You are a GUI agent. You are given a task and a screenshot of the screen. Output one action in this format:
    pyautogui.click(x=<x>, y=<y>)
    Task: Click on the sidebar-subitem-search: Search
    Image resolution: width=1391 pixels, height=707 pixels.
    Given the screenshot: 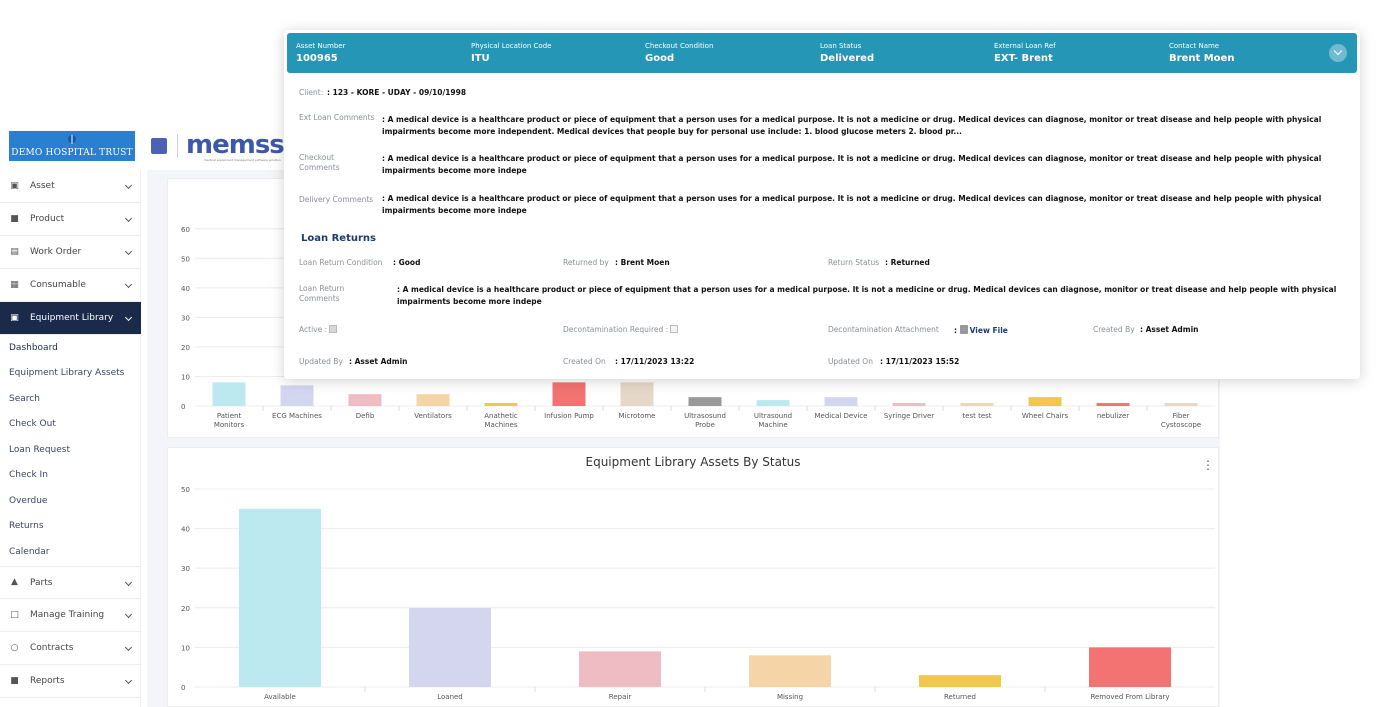 What is the action you would take?
    pyautogui.click(x=24, y=399)
    